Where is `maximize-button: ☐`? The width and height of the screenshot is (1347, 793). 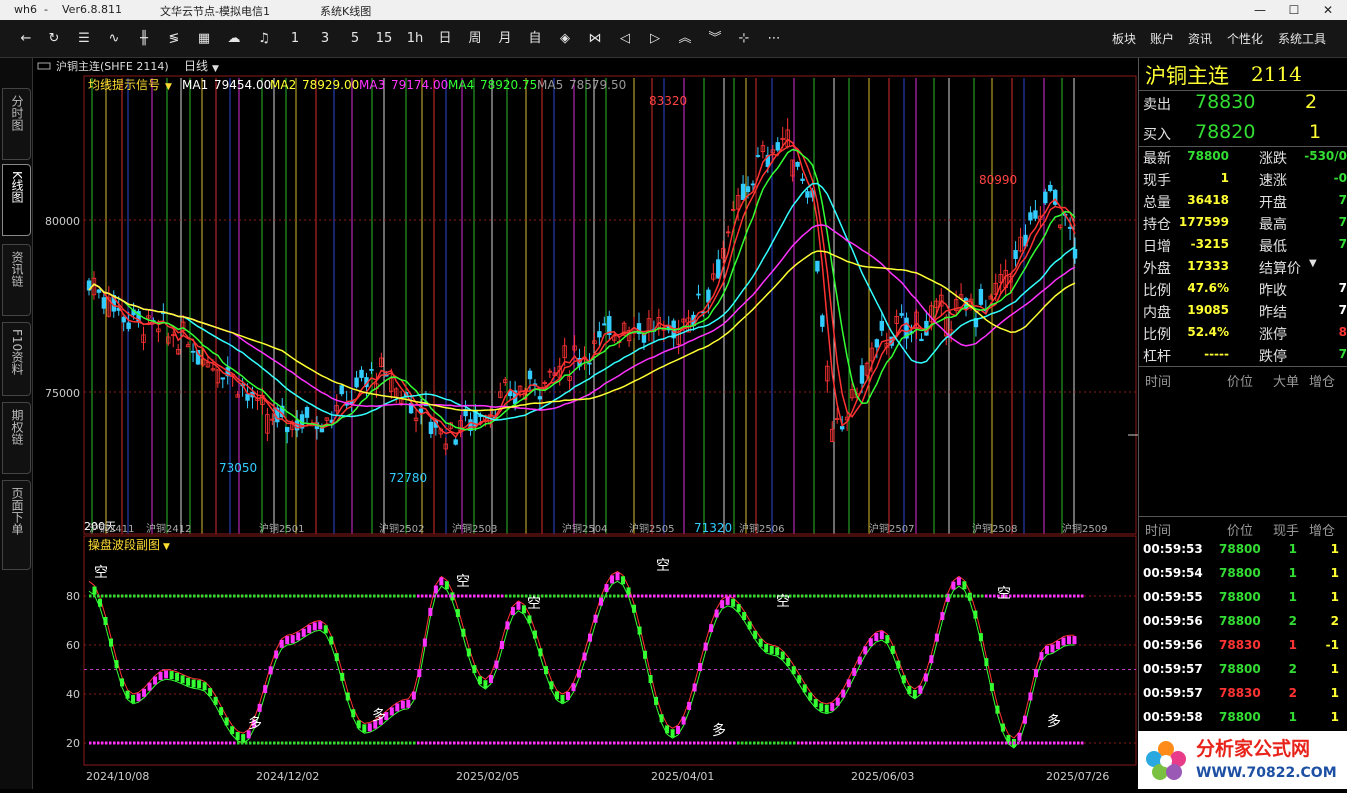 maximize-button: ☐ is located at coordinates (1294, 10).